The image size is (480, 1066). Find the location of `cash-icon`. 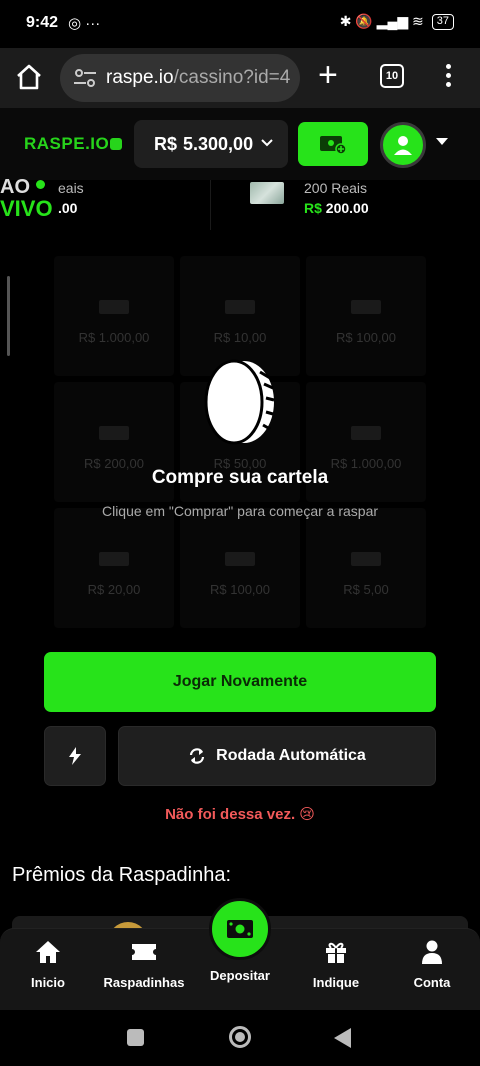

cash-icon is located at coordinates (240, 929).